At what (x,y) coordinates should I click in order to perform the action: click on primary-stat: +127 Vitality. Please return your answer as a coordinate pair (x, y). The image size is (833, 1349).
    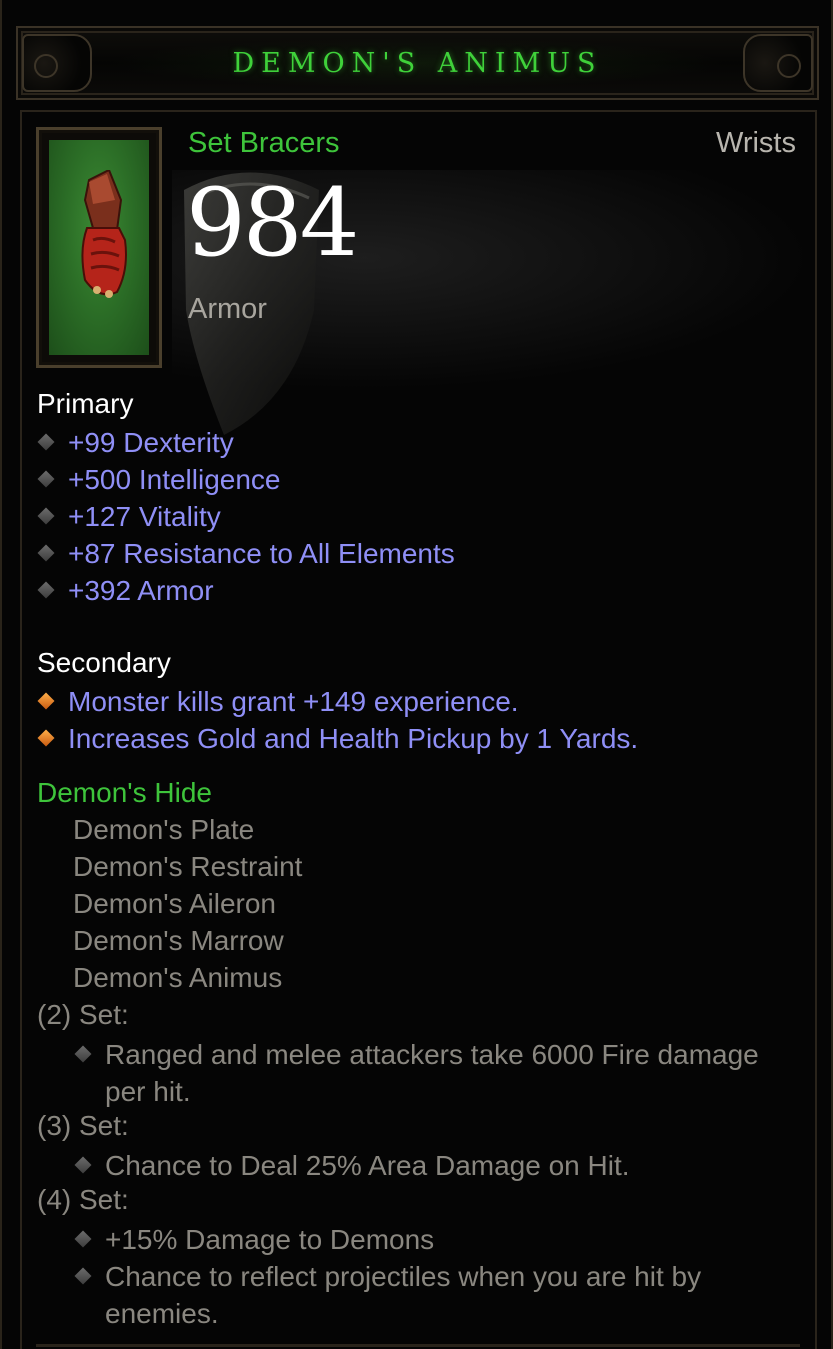
    Looking at the image, I should click on (129, 517).